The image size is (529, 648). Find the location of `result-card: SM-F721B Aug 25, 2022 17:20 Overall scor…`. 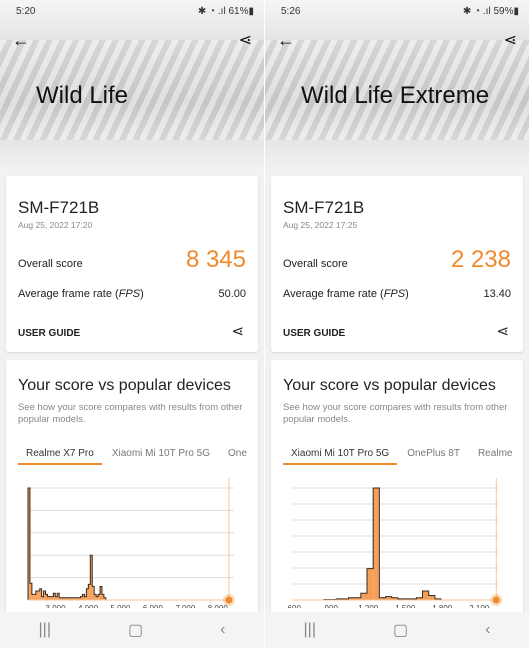

result-card: SM-F721B Aug 25, 2022 17:20 Overall scor… is located at coordinates (132, 264).